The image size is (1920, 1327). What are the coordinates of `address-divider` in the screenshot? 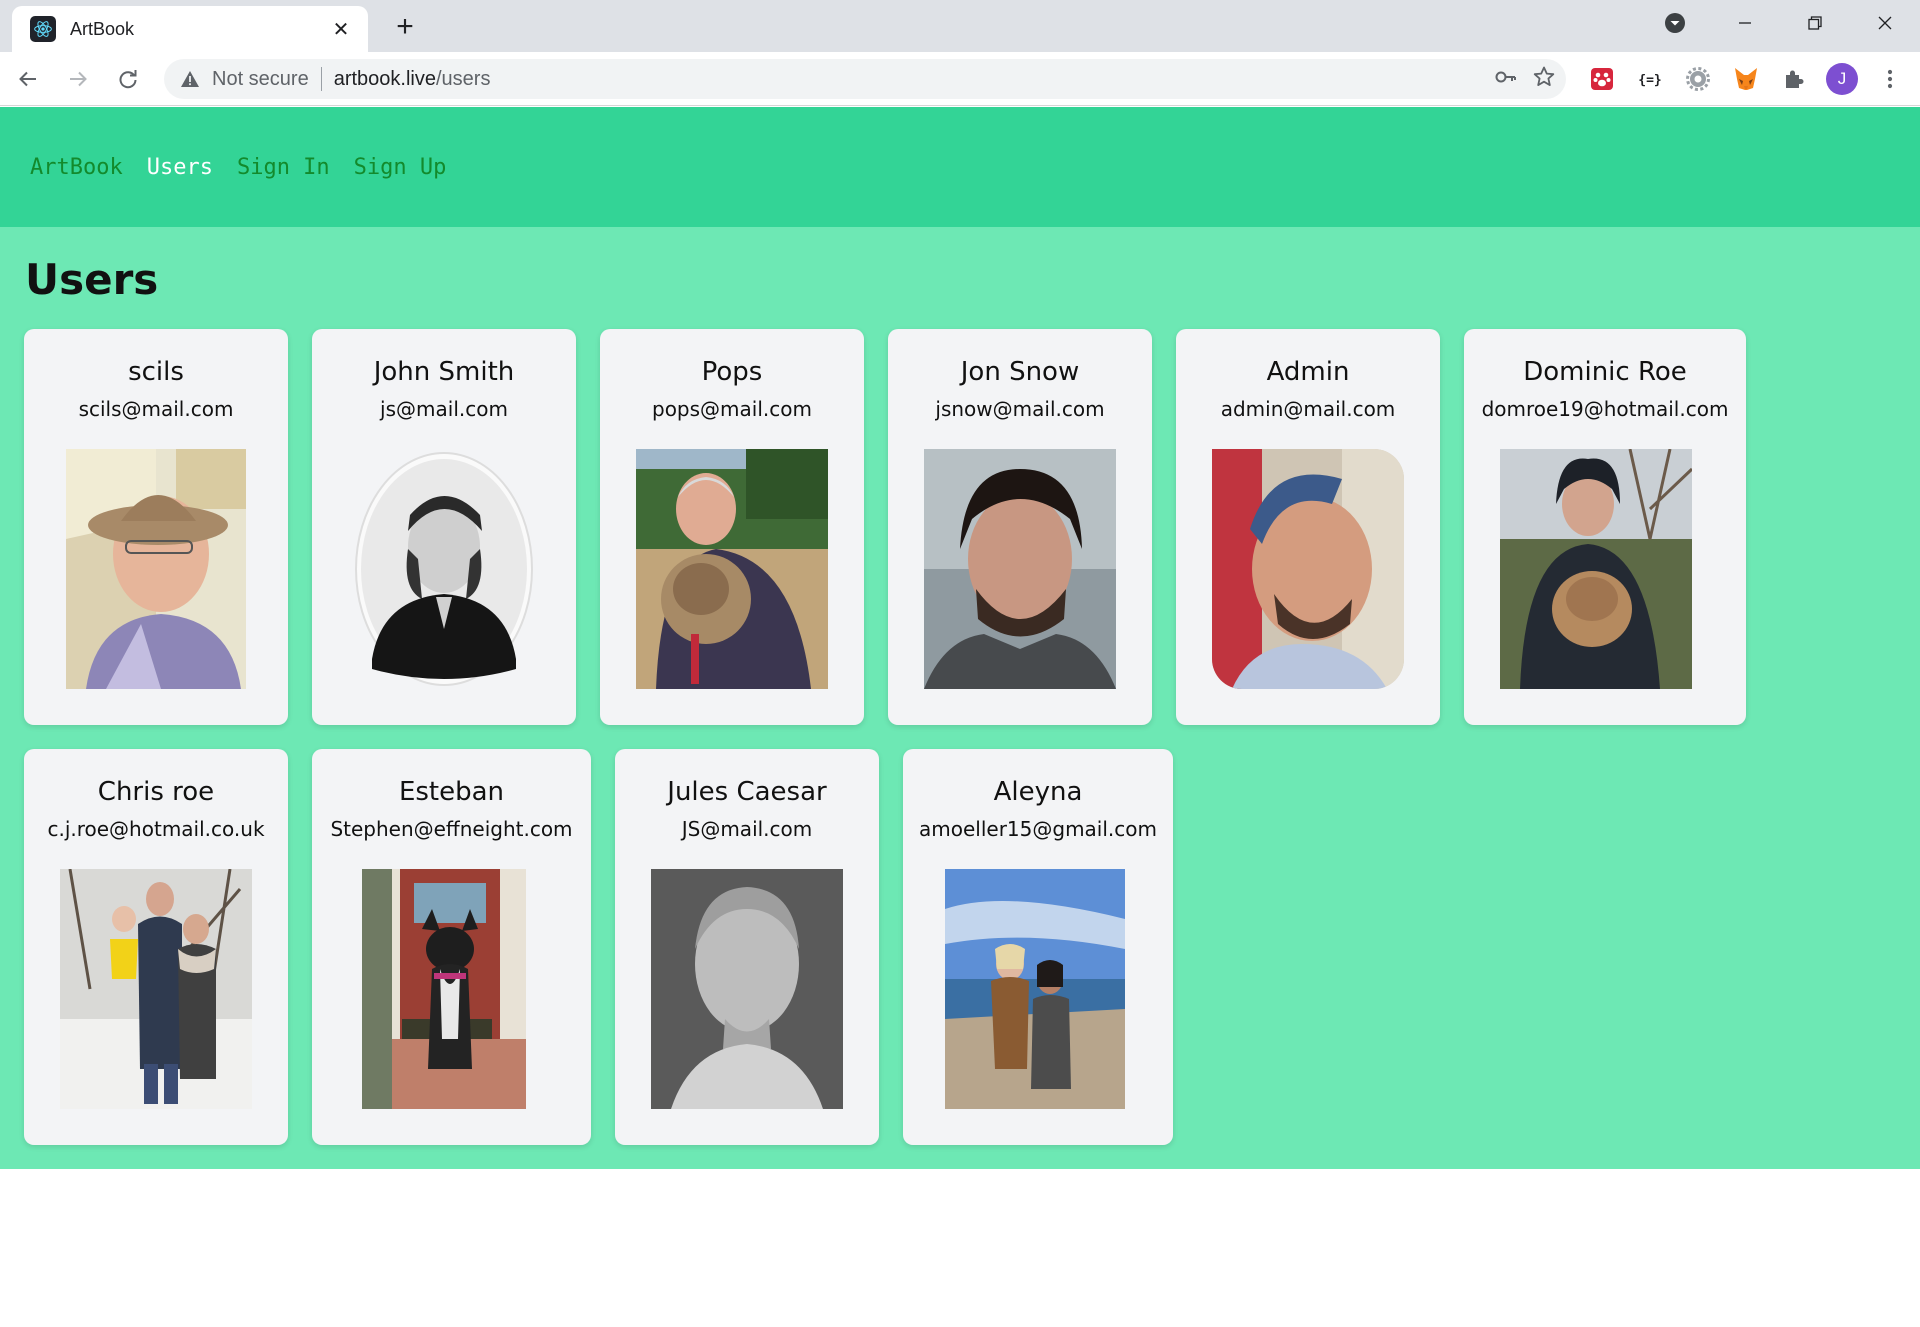 It's located at (321, 79).